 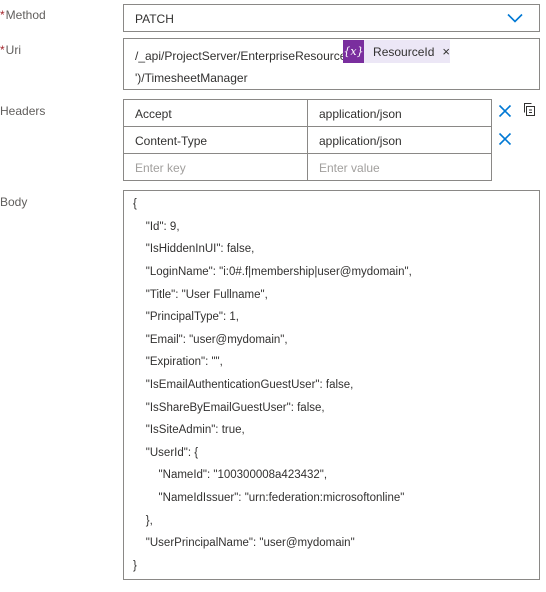 What do you see at coordinates (23, 15) in the screenshot?
I see `method-label: *Method` at bounding box center [23, 15].